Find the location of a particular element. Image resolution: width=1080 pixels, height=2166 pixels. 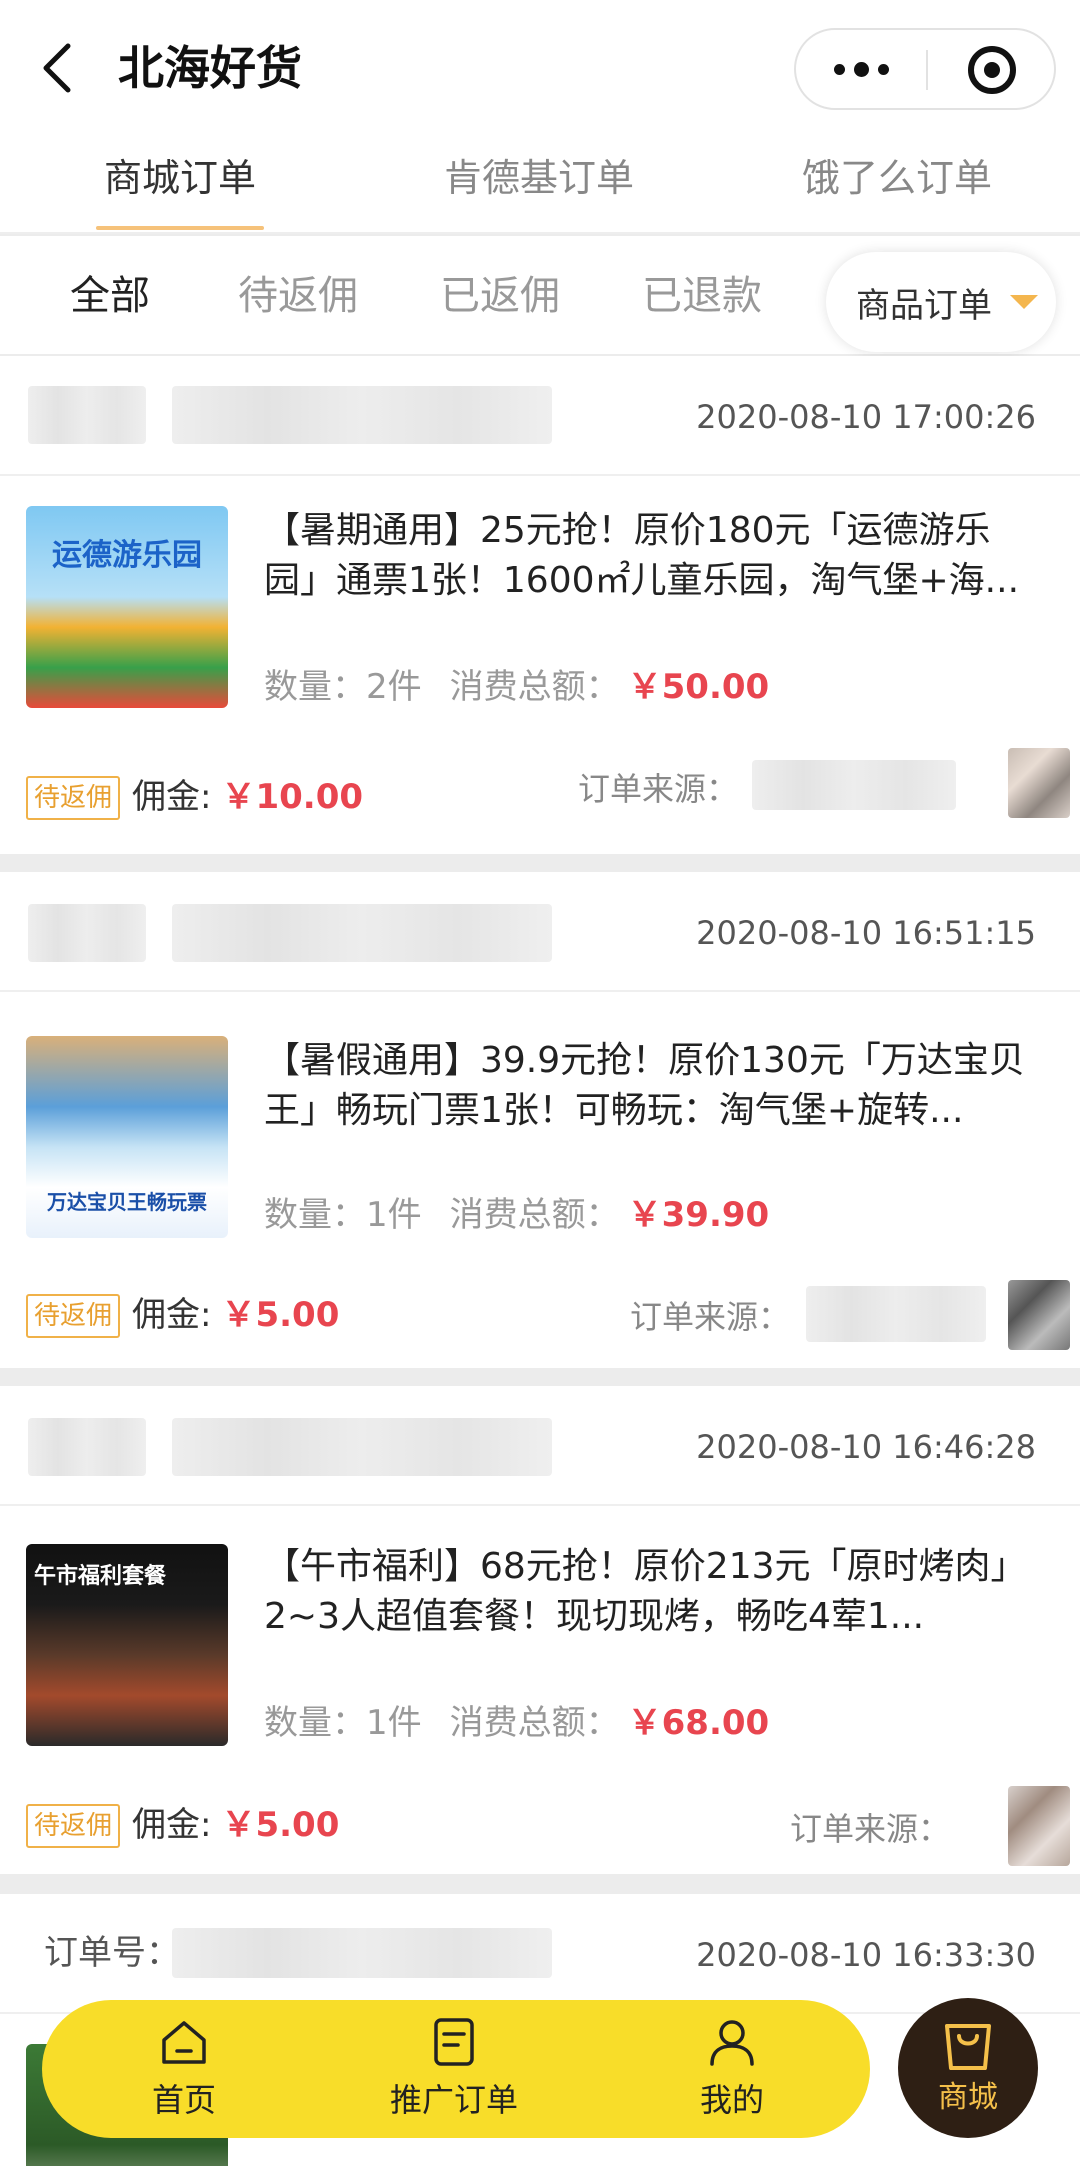

order-header: 2020-08-10 16:51:15 is located at coordinates (540, 932).